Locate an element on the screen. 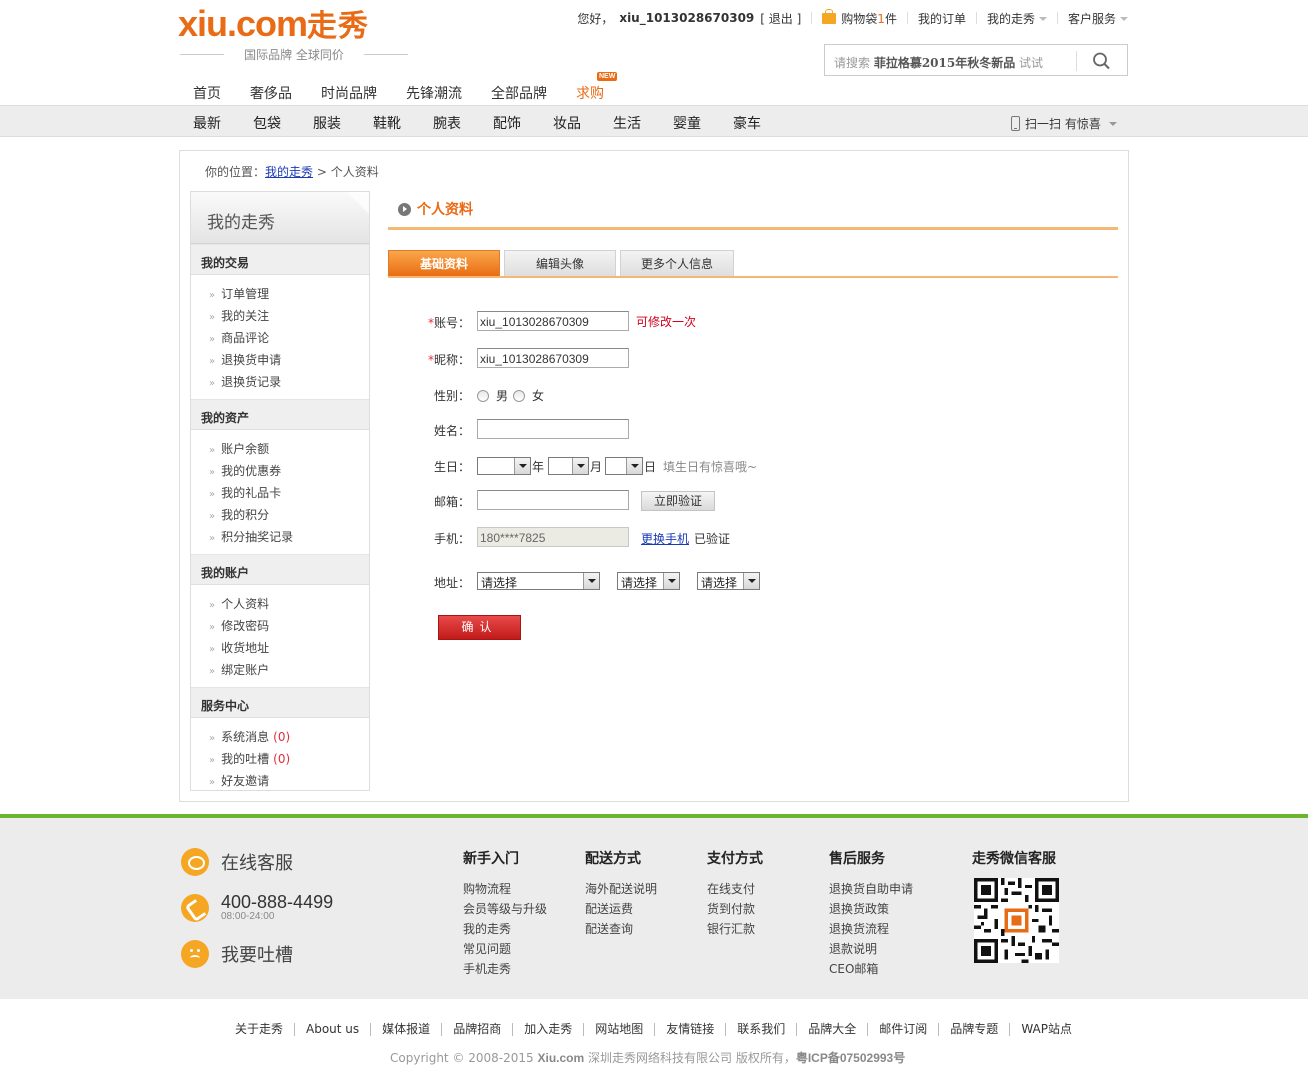 This screenshot has height=1086, width=1308. search-box: 请搜索 菲拉格慕2015年秋冬新品 试试 is located at coordinates (976, 60).